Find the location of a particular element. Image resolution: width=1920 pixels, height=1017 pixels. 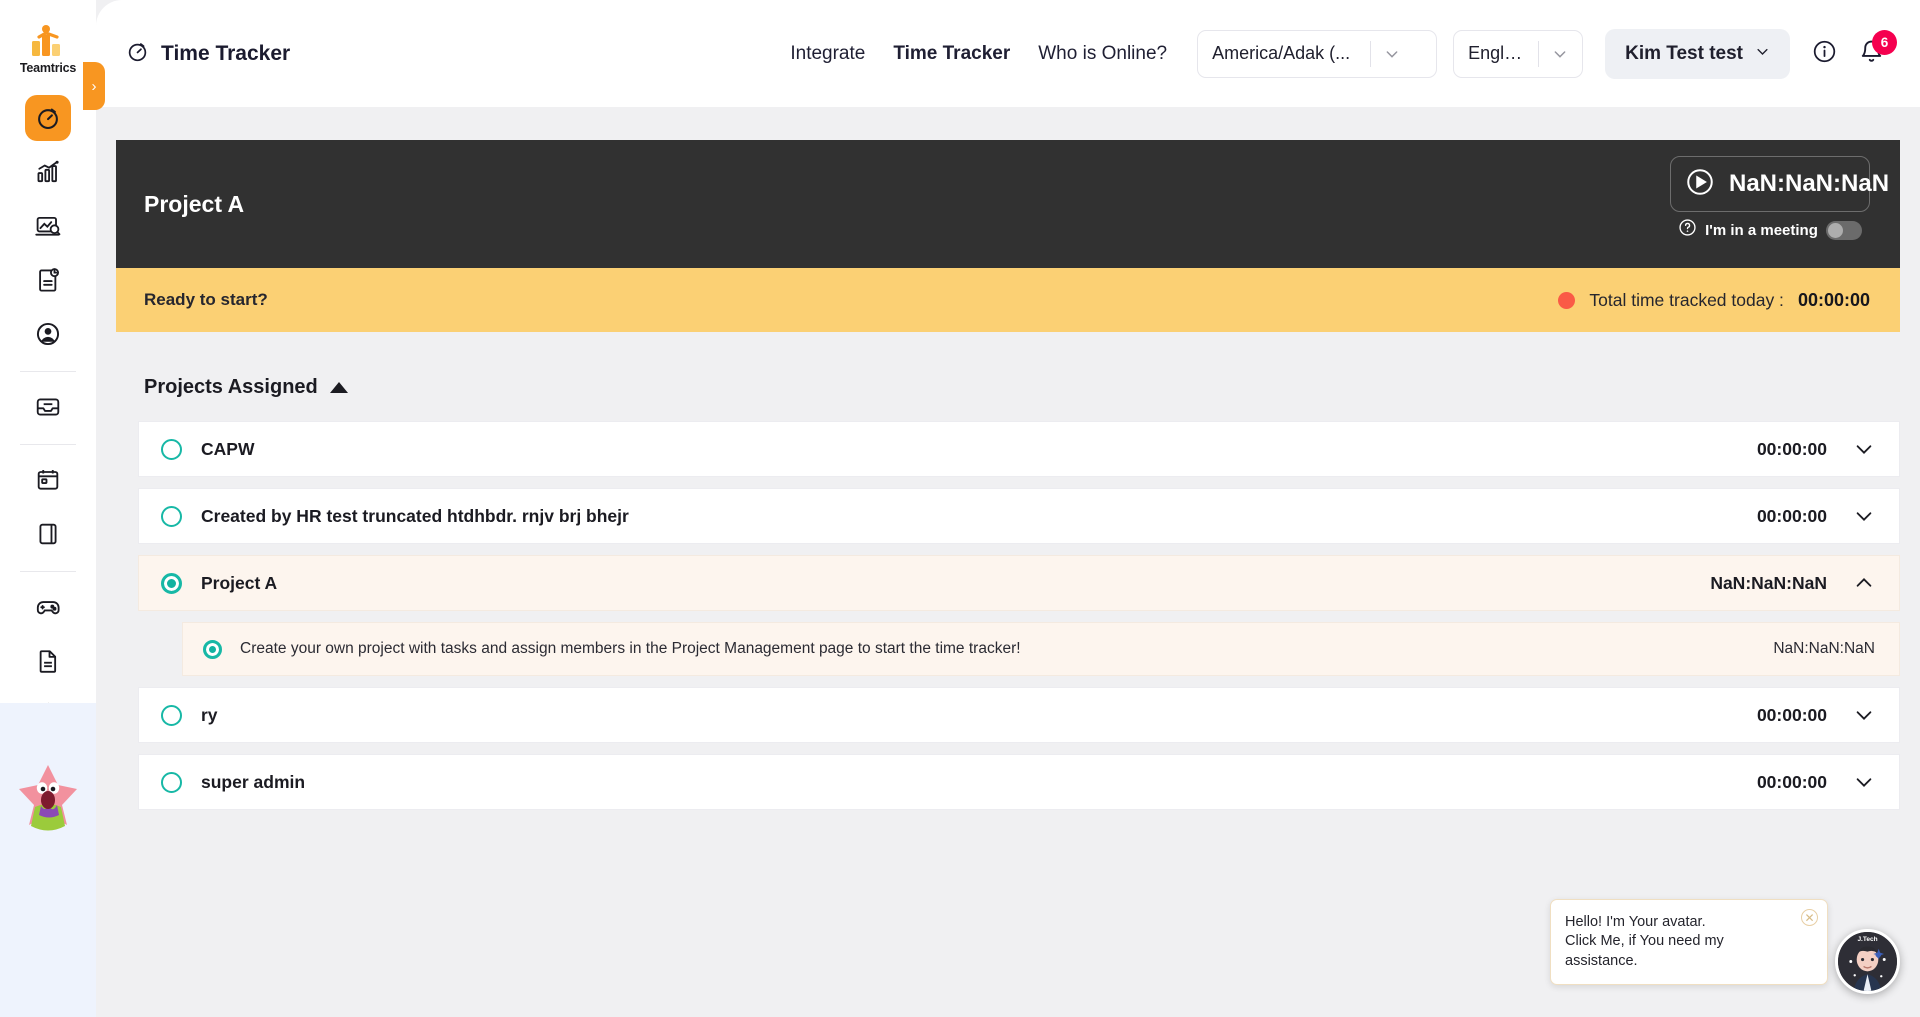

calendar-icon is located at coordinates (48, 480).